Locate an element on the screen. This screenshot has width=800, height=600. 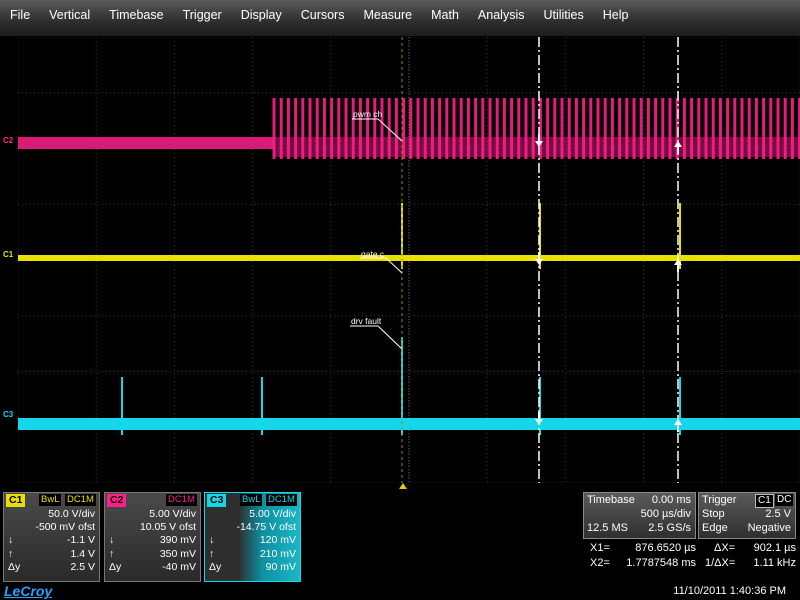
menu-analysis: Analysis is located at coordinates (501, 18).